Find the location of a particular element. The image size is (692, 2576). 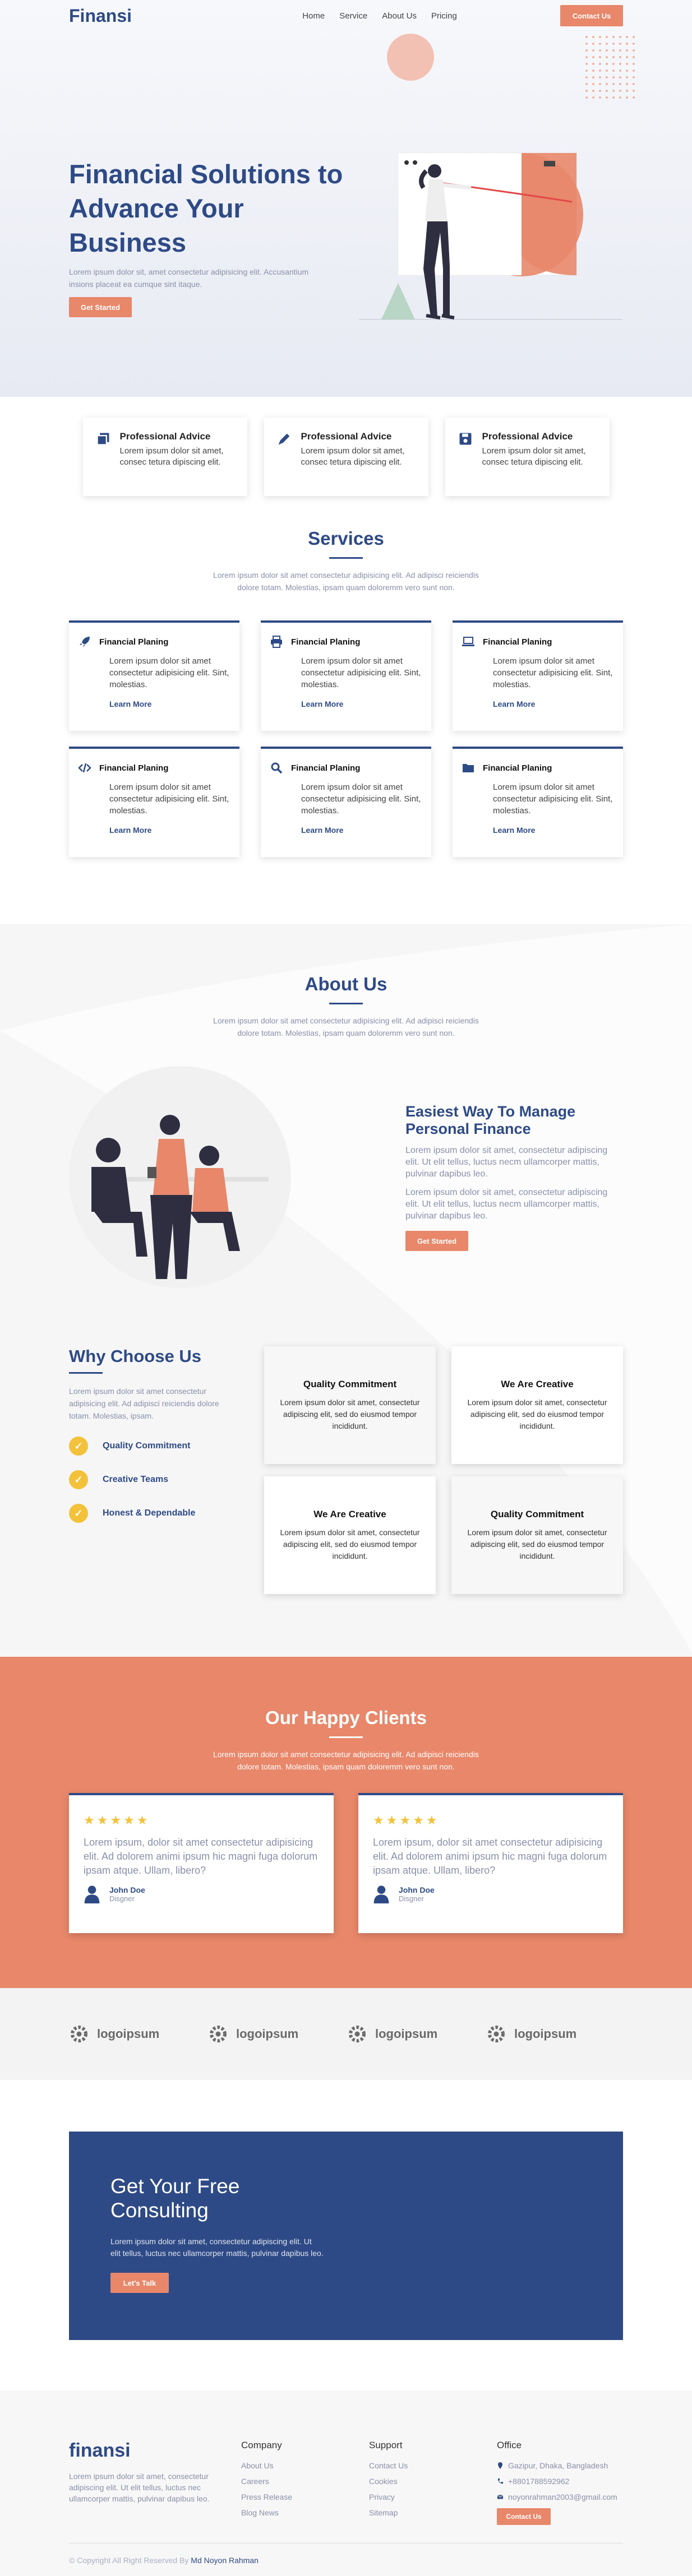

laptop-icon is located at coordinates (468, 641).